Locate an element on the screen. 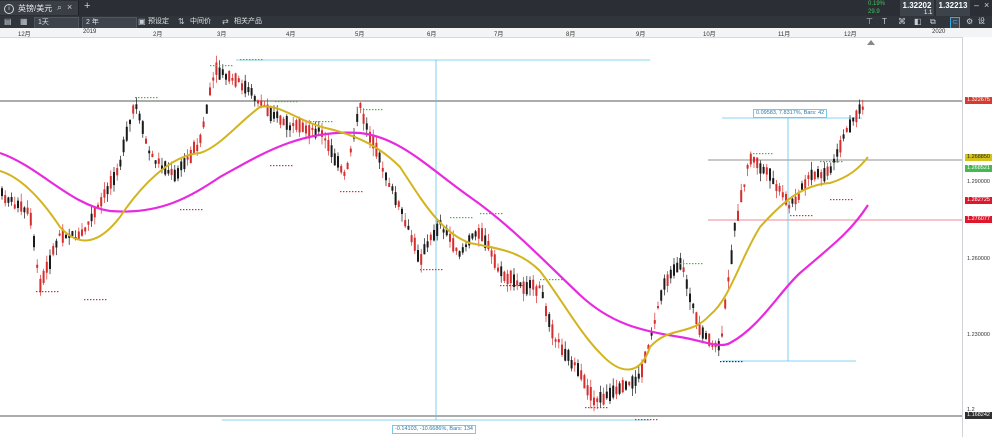 This screenshot has height=437, width=992. preset-button: 预设定 is located at coordinates (158, 22).